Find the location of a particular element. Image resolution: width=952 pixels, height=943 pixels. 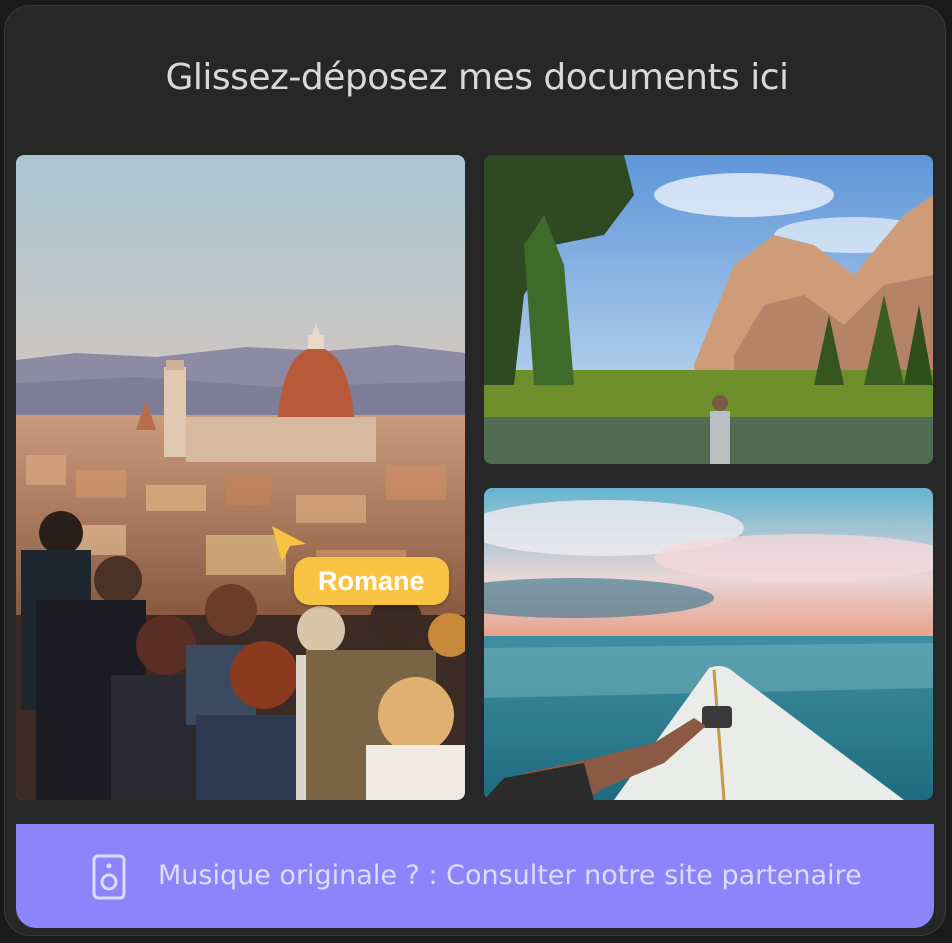

drop-zone-title: Glissez-déposez mes documents ici is located at coordinates (477, 77).